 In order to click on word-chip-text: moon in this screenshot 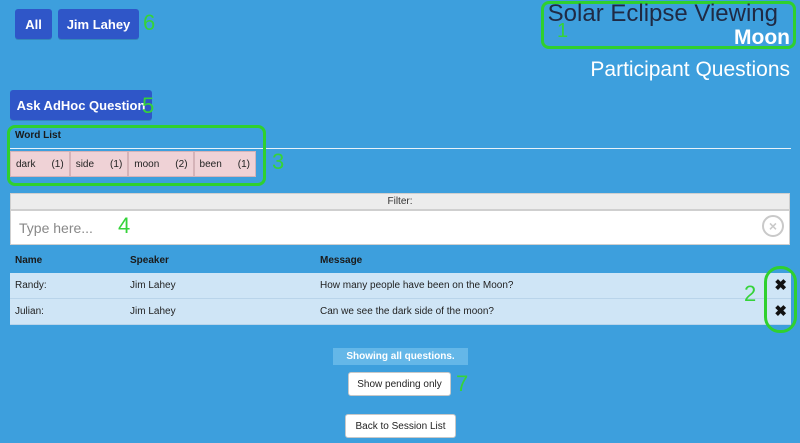, I will do `click(147, 164)`.